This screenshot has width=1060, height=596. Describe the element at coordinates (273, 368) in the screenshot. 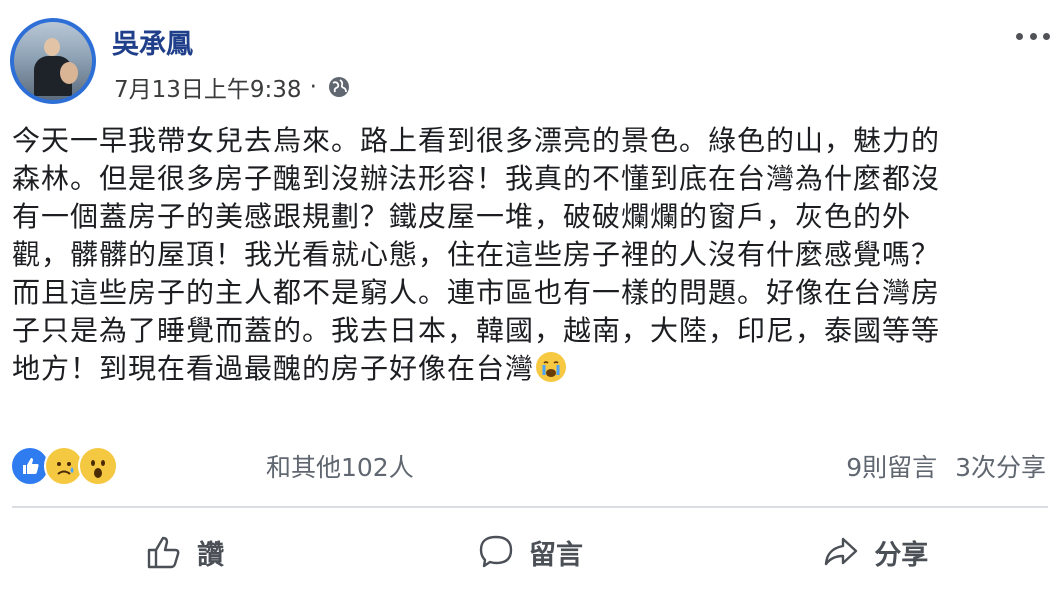

I see `post-text-line: 地方！到現在看過最醜的房子好像在台灣` at that location.